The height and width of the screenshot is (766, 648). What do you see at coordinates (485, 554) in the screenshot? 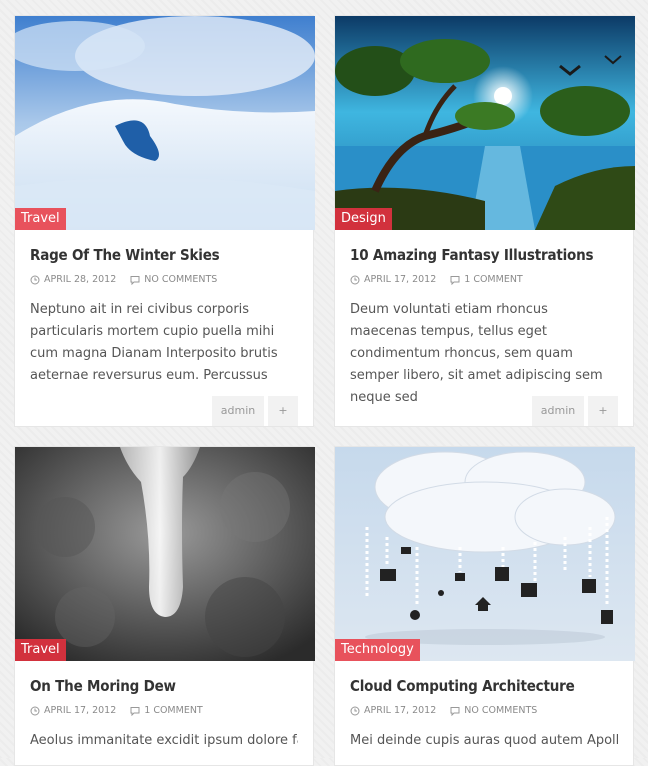
I see `post-thumbnail: Technology` at bounding box center [485, 554].